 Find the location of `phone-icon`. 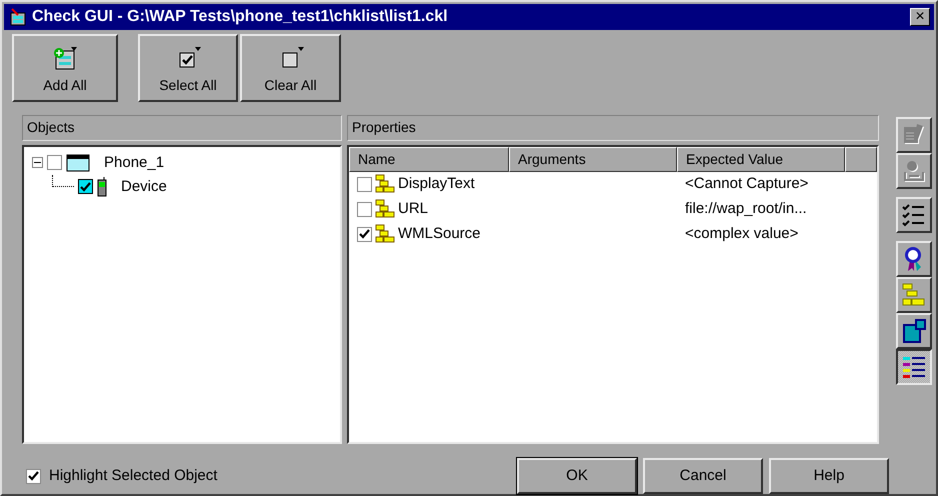

phone-icon is located at coordinates (102, 186).